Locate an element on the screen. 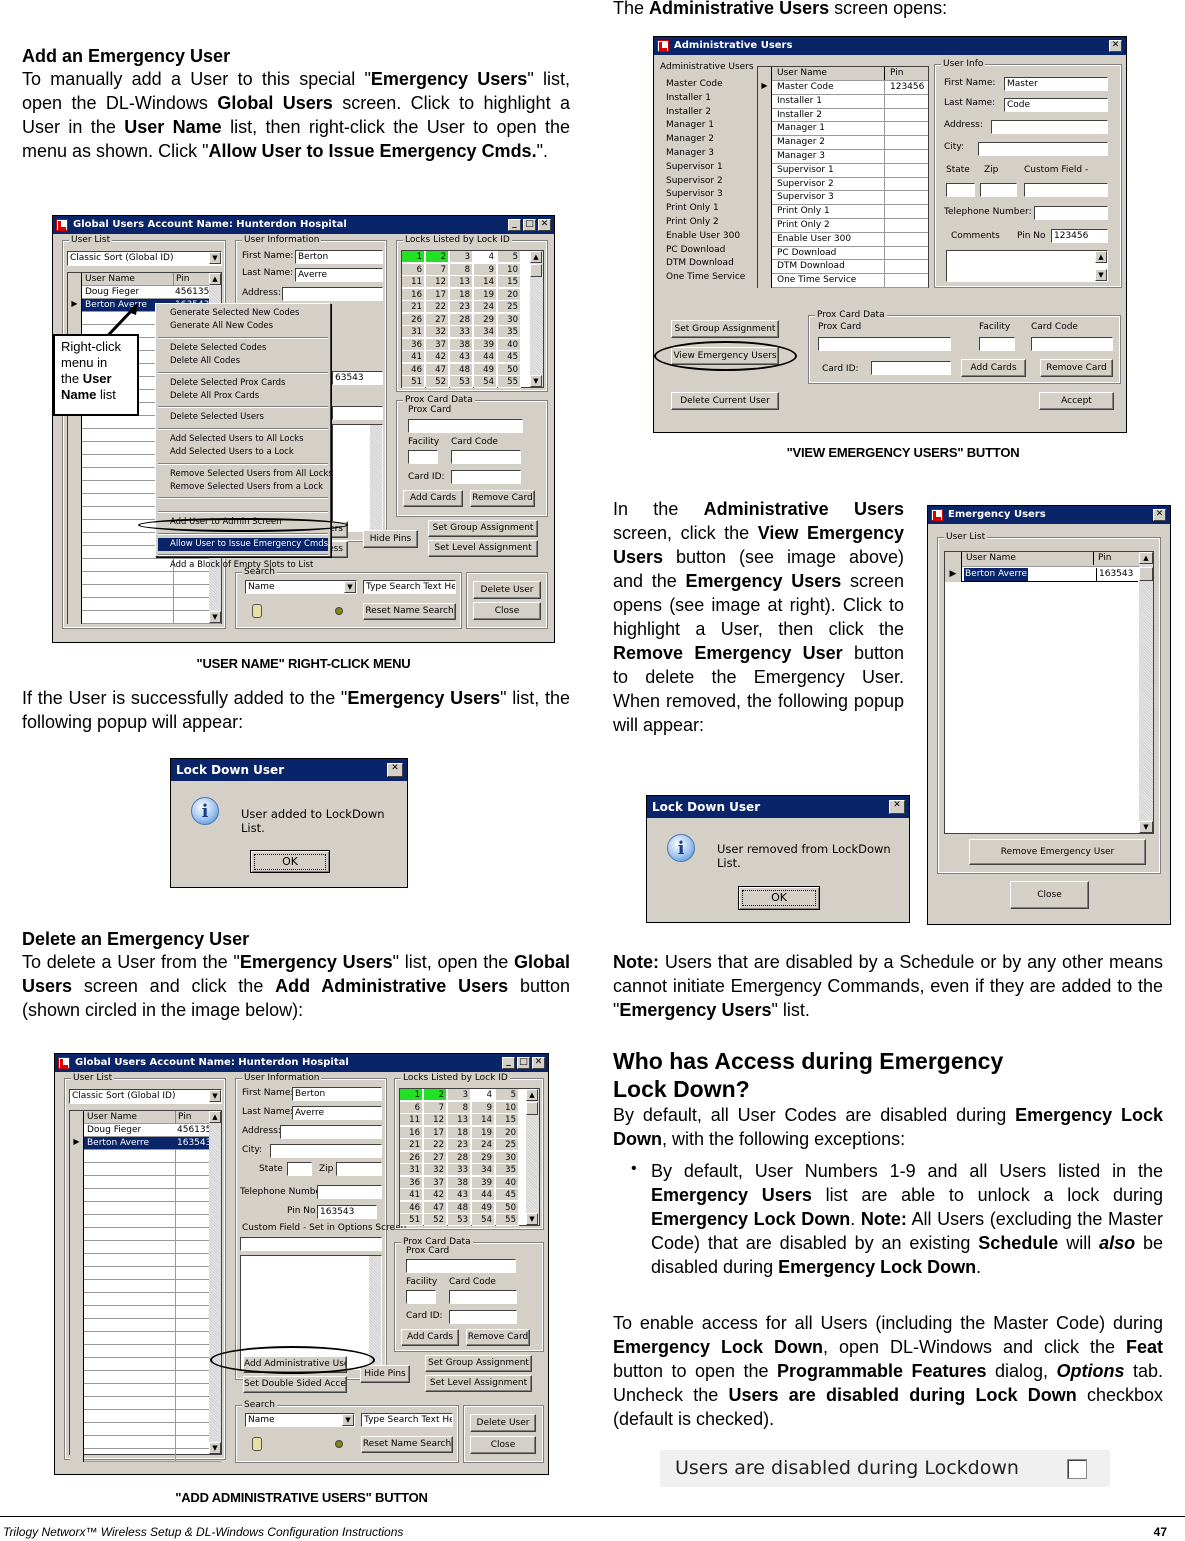  table-row: Doug Fieger 456135 is located at coordinates (145, 1130).